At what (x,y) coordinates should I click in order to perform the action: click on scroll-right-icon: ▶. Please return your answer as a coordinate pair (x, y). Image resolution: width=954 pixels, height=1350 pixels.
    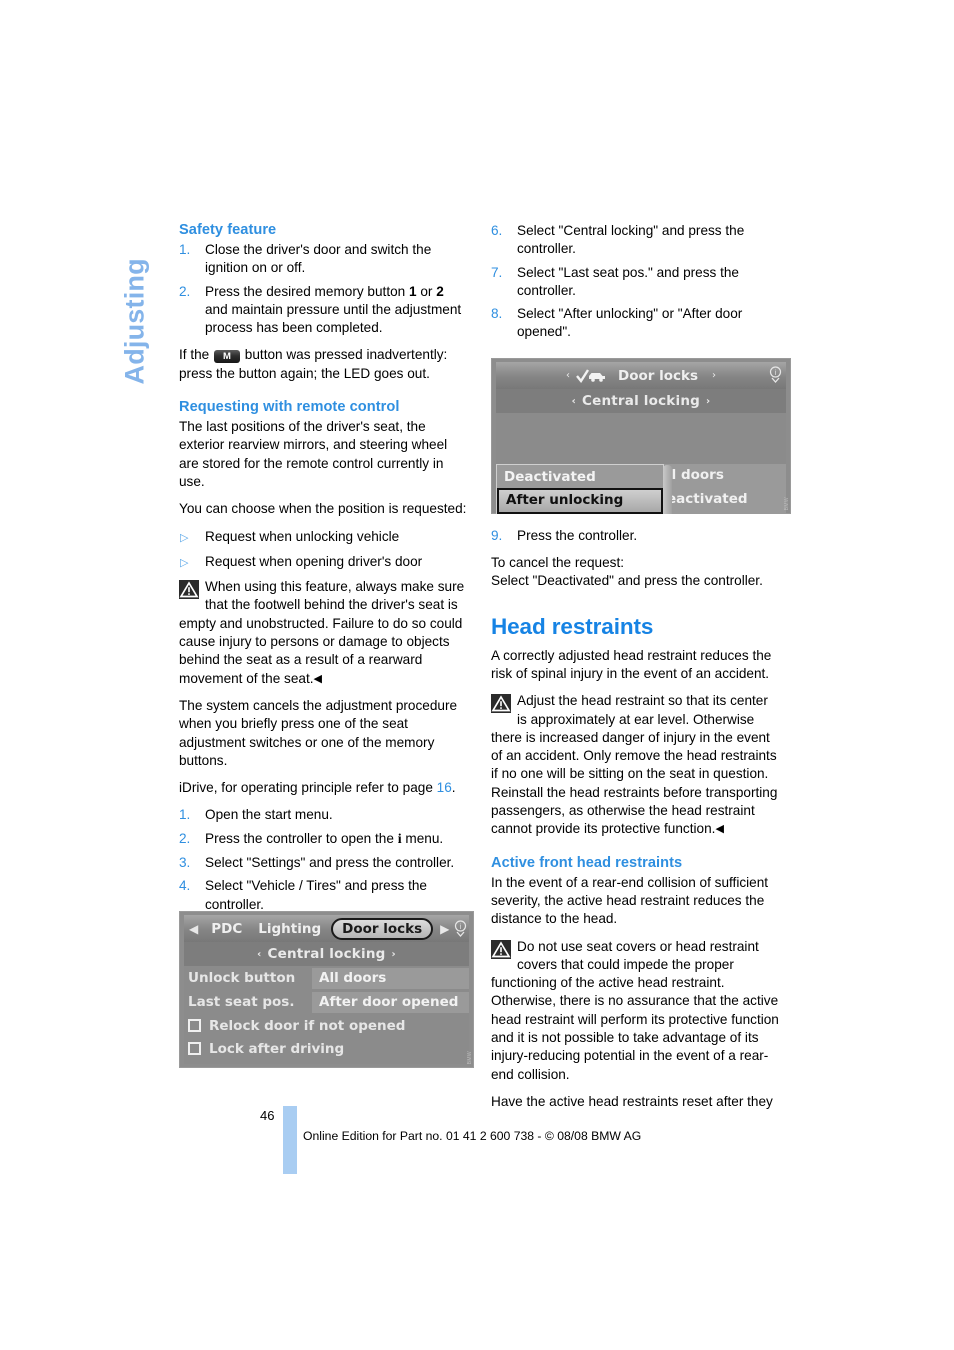
    Looking at the image, I should click on (444, 929).